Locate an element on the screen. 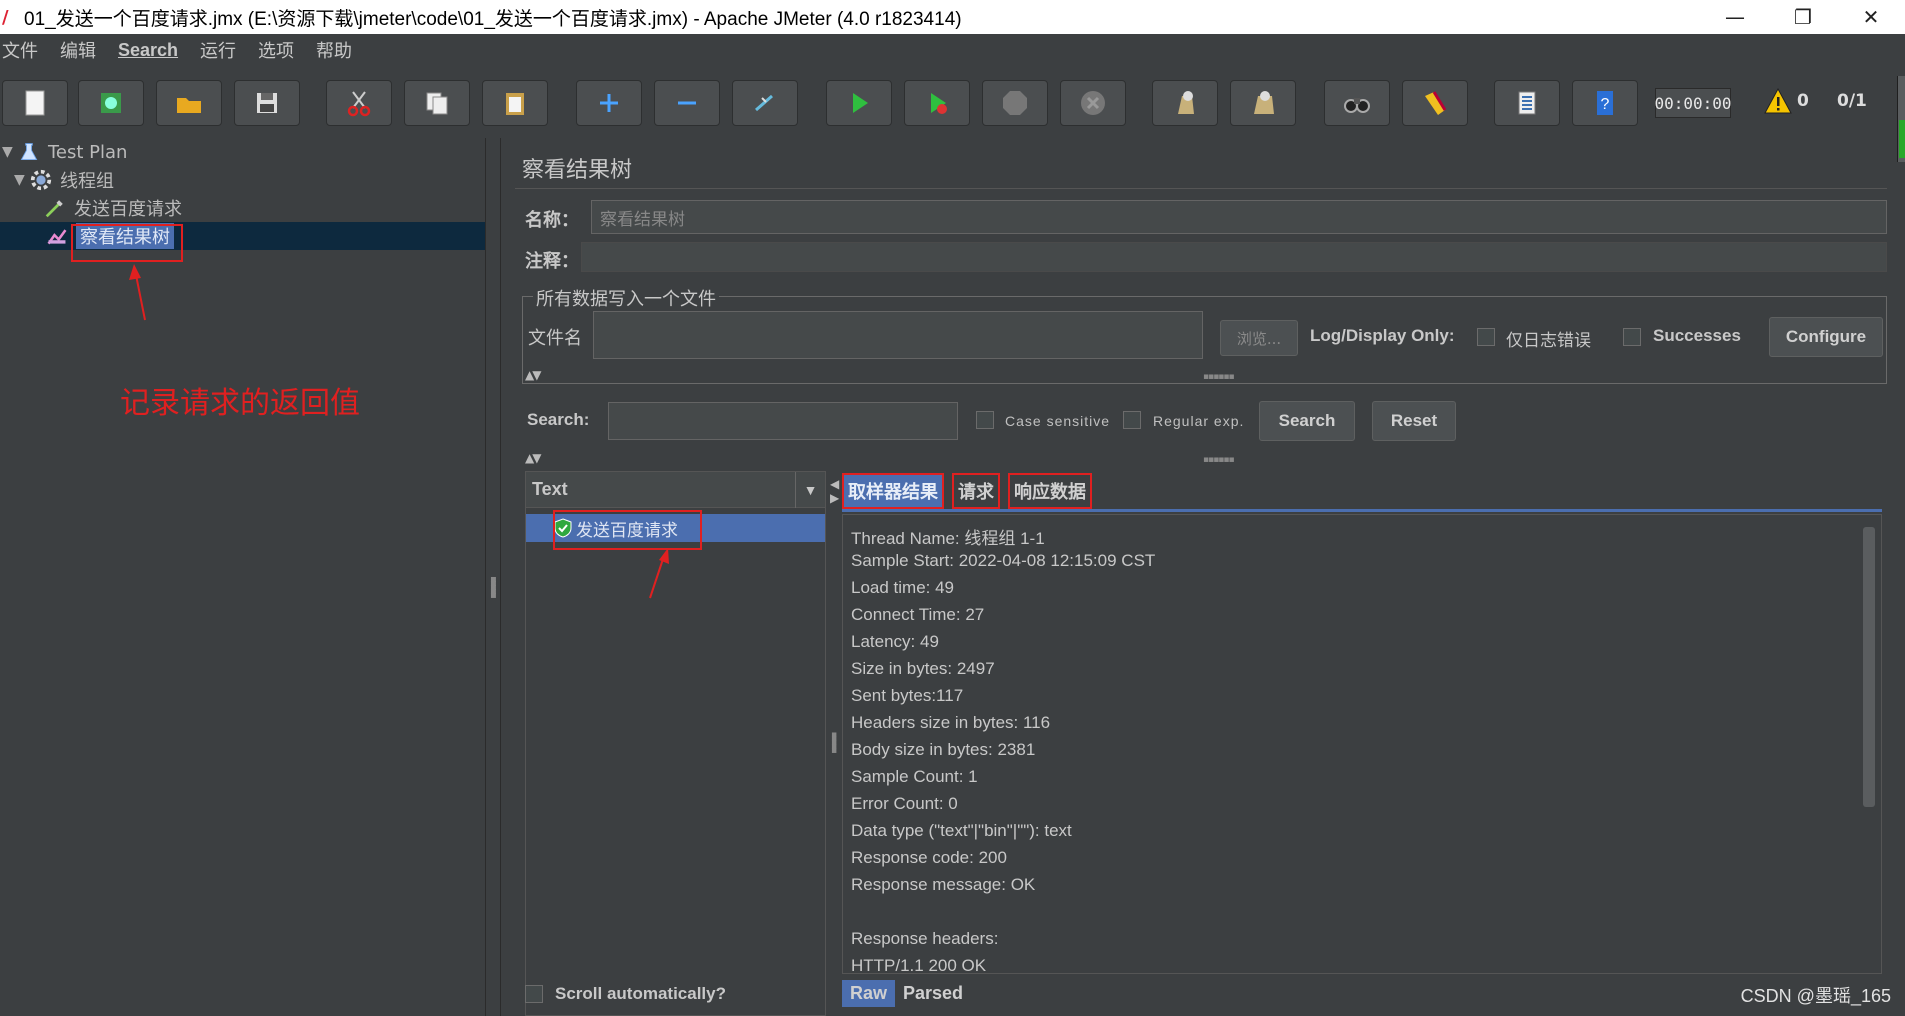 The height and width of the screenshot is (1016, 1905). paste-button is located at coordinates (515, 103).